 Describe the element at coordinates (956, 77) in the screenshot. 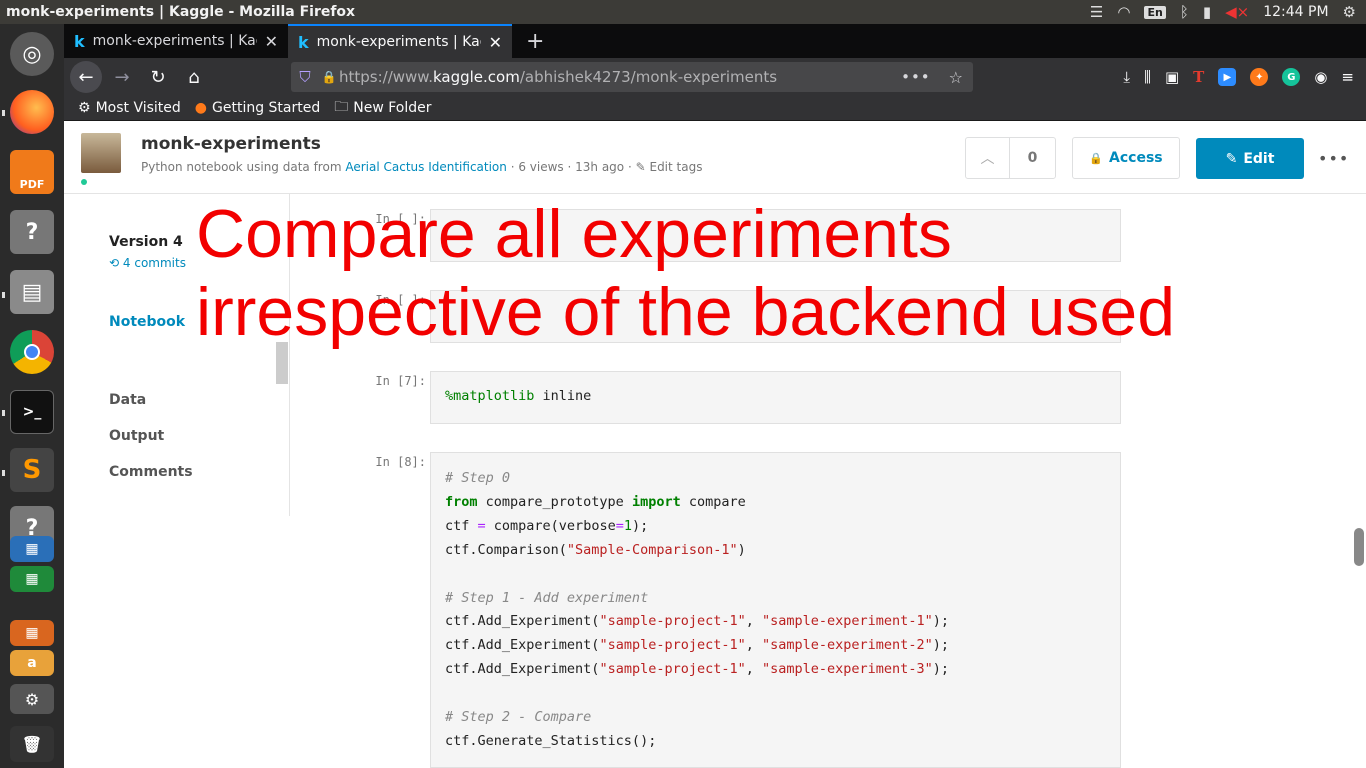

I see `bookmark-star-icon: ☆` at that location.